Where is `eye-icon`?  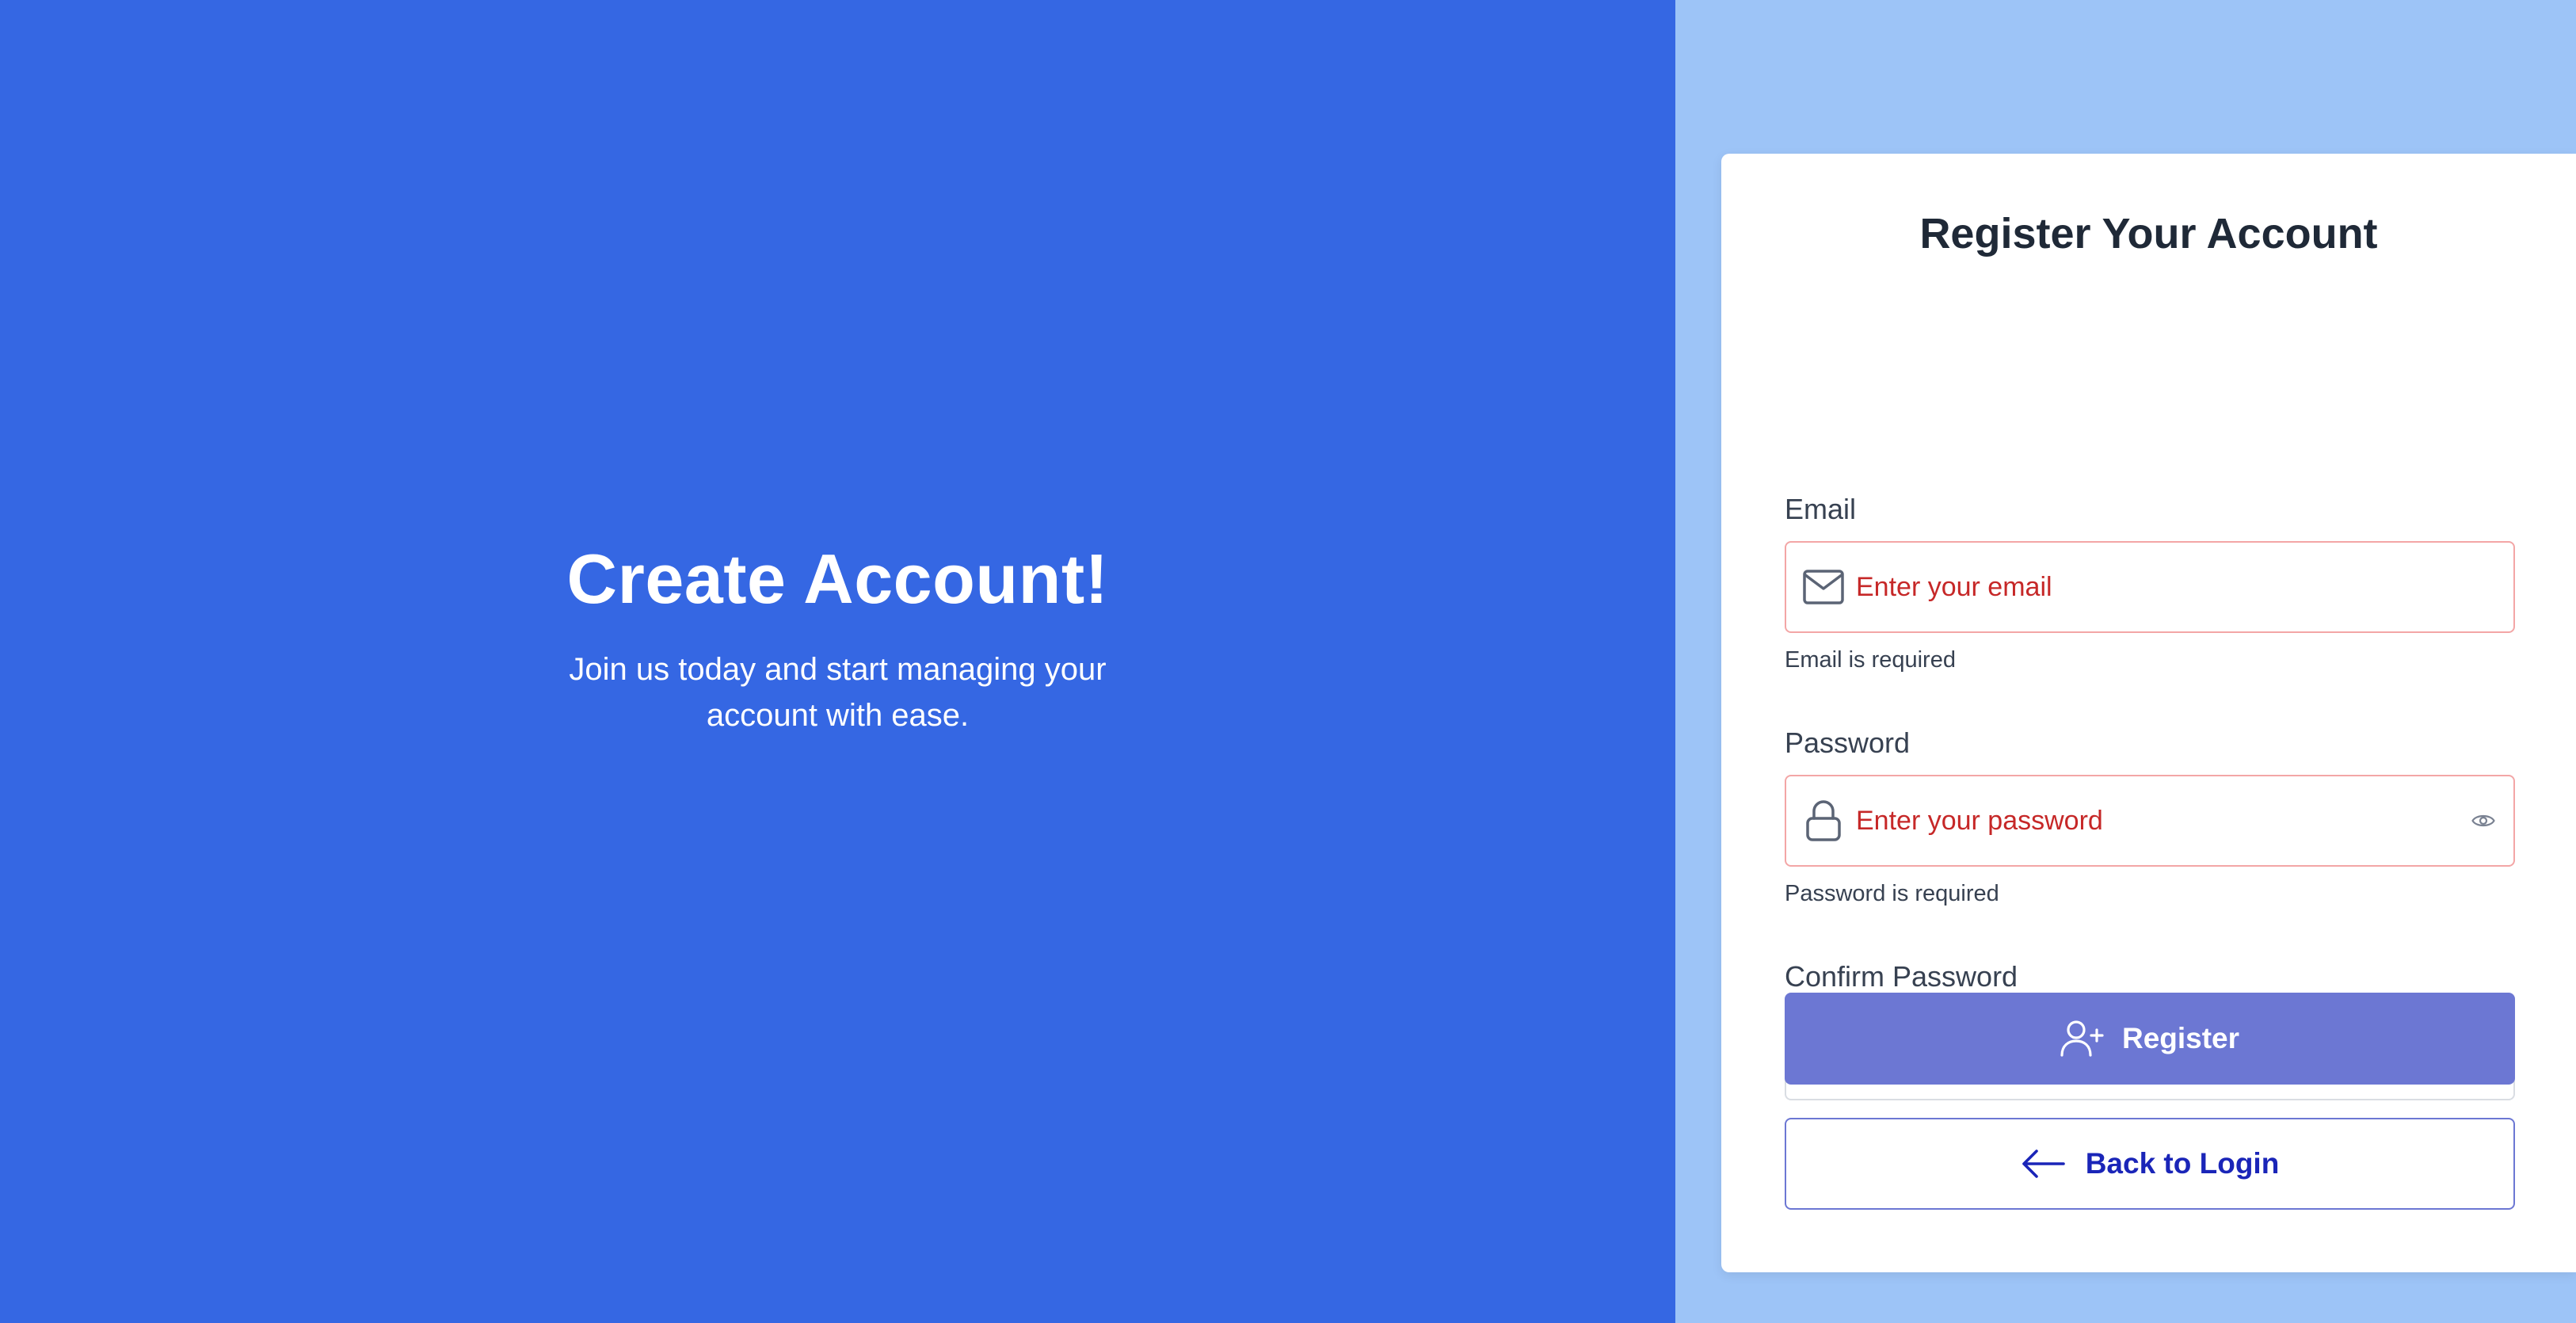
eye-icon is located at coordinates (2483, 820).